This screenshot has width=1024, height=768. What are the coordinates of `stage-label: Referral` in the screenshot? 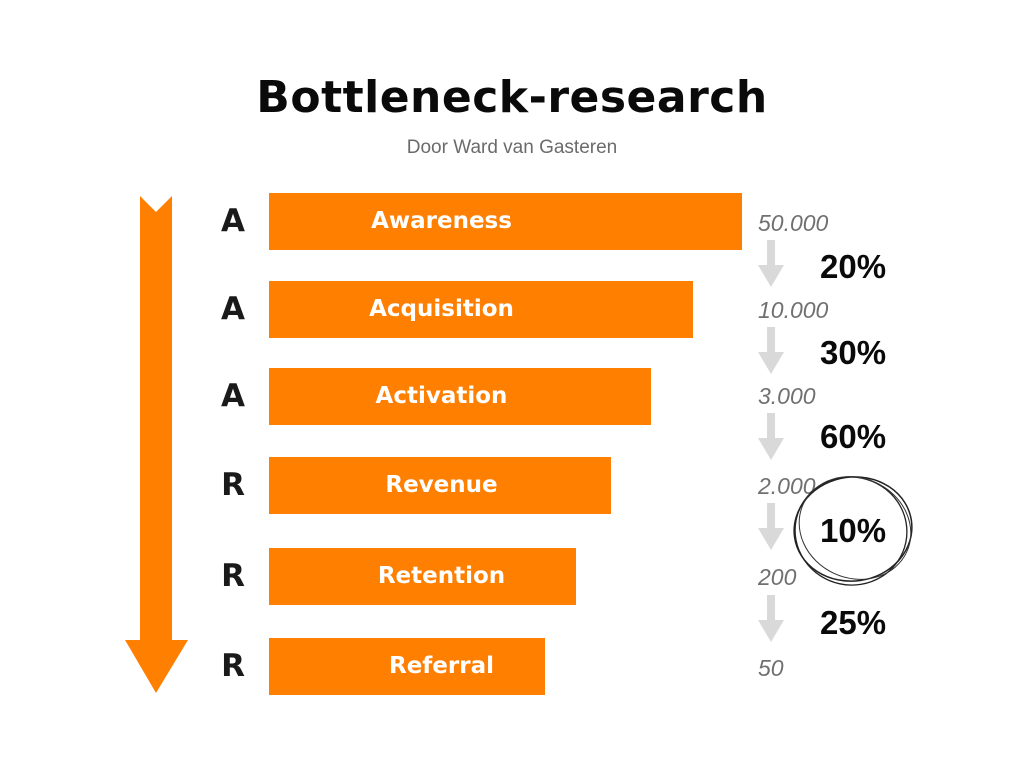 It's located at (441, 666).